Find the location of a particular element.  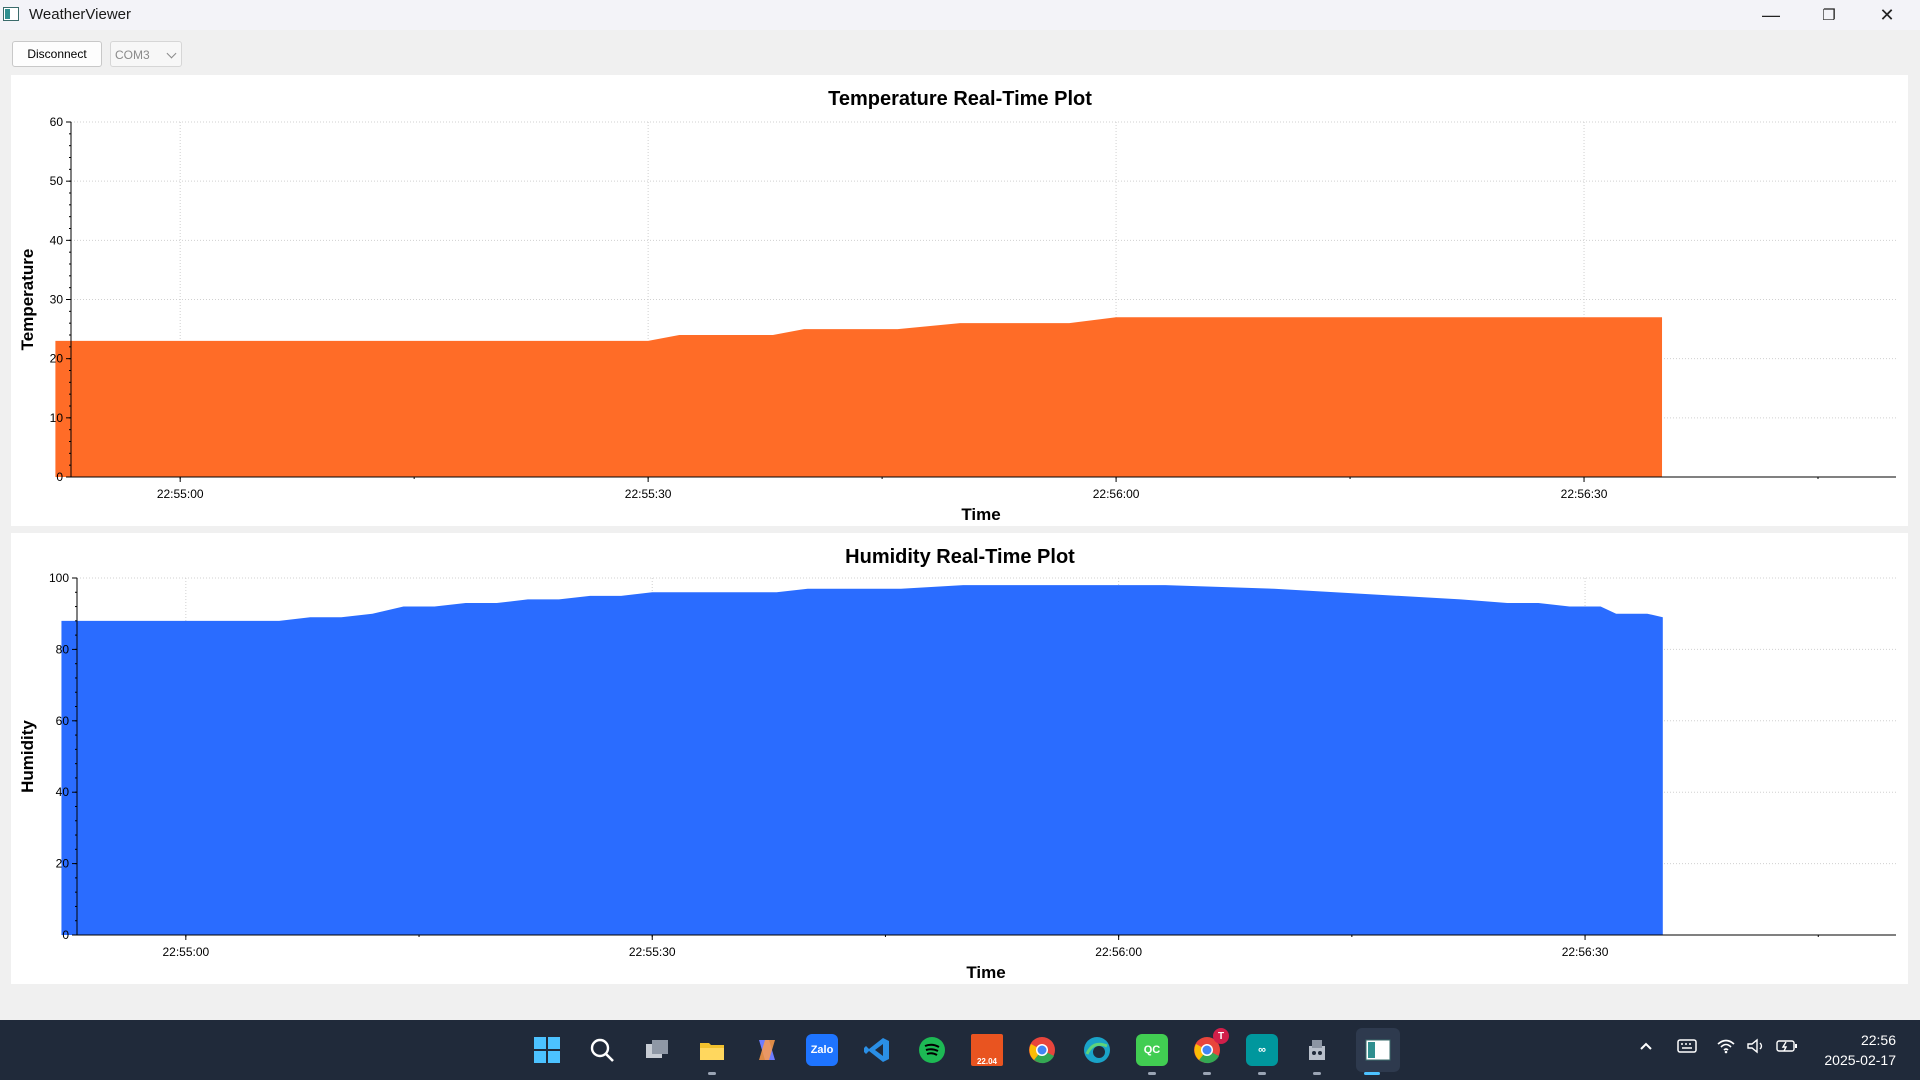

restore-button: ❐ is located at coordinates (1829, 15).